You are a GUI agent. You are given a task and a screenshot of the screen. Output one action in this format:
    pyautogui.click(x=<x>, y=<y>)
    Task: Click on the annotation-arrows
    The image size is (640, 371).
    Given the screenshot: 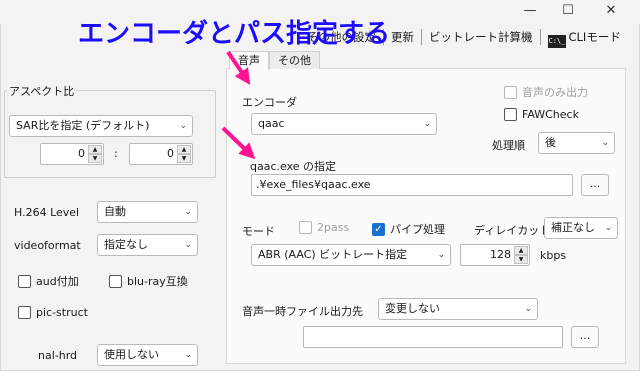 What is the action you would take?
    pyautogui.click(x=238, y=105)
    